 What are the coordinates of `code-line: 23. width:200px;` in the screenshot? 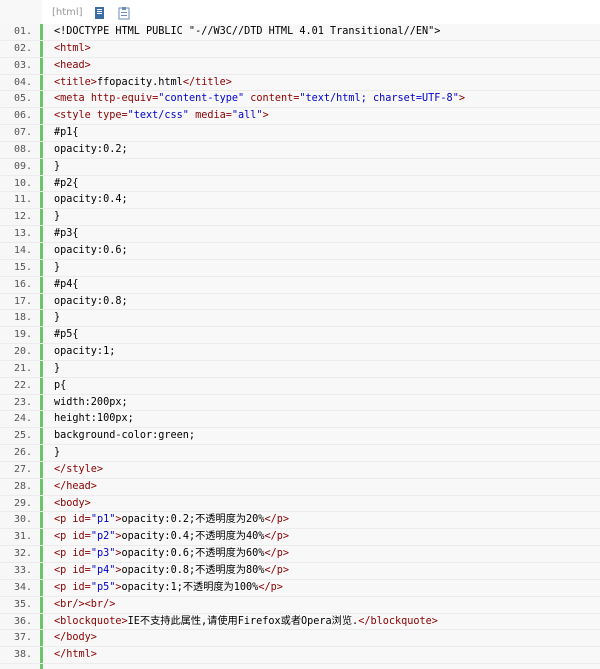 It's located at (300, 403).